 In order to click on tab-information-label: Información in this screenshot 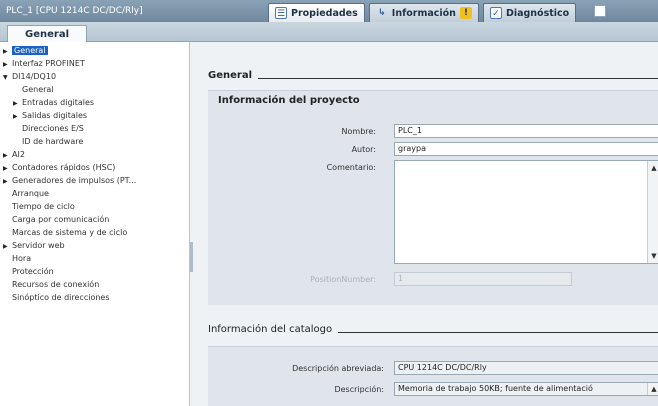, I will do `click(423, 13)`.